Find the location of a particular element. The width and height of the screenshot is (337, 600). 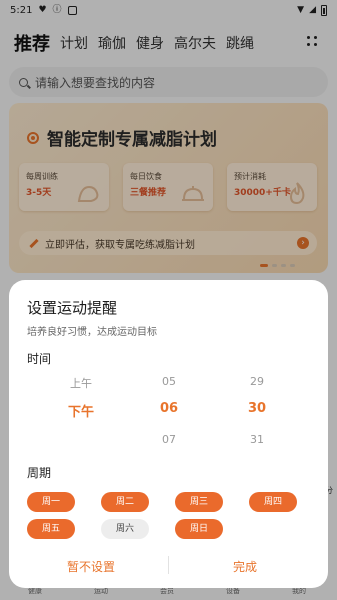

day-toggle-friday: 周五 is located at coordinates (51, 529).